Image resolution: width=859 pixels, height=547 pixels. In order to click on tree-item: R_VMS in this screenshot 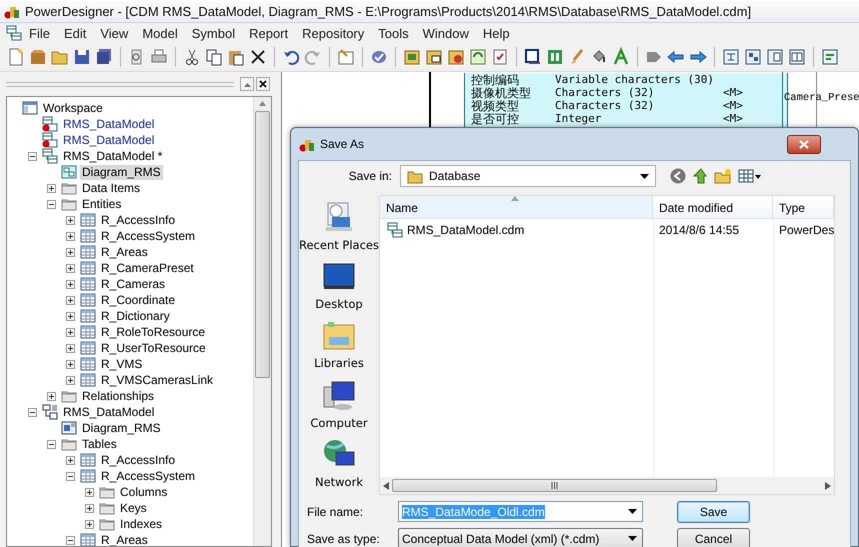, I will do `click(121, 364)`.